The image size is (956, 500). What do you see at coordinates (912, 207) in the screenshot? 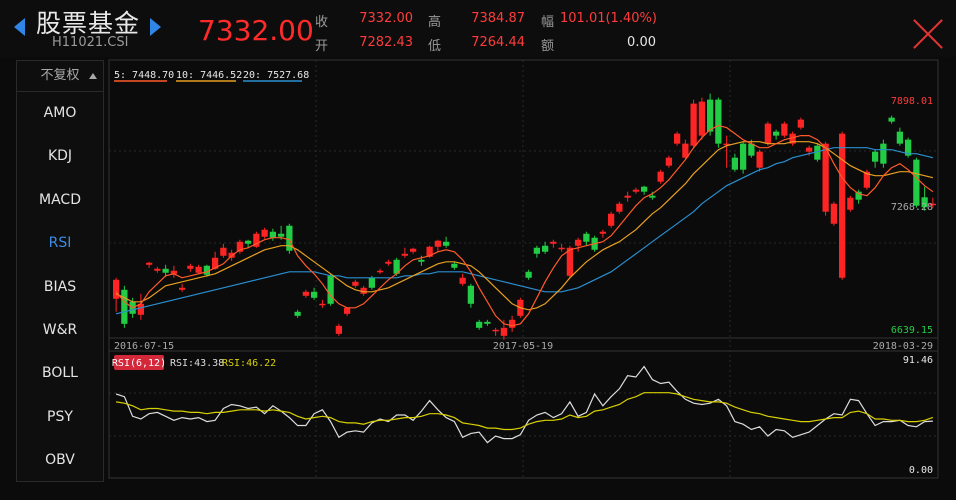
I see `y-mid-label: 7268.28` at bounding box center [912, 207].